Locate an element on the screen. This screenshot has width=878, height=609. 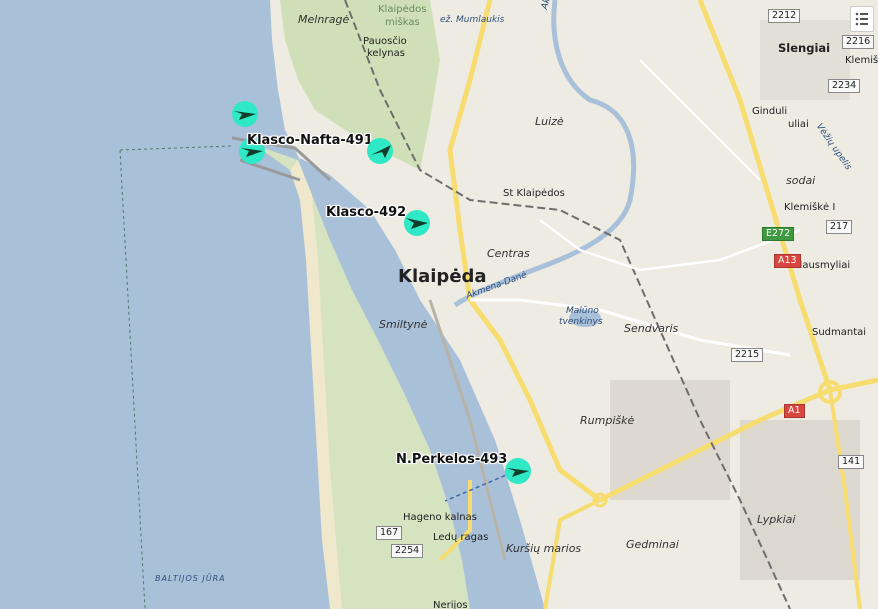
vessel-label-klasco-nafta-491: Klasco-Nafta-491 is located at coordinates (310, 140).